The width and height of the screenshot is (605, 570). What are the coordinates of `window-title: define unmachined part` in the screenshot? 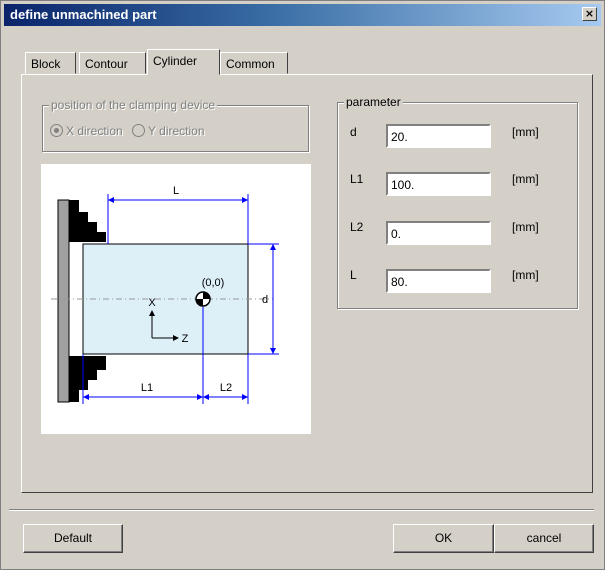 It's located at (83, 14).